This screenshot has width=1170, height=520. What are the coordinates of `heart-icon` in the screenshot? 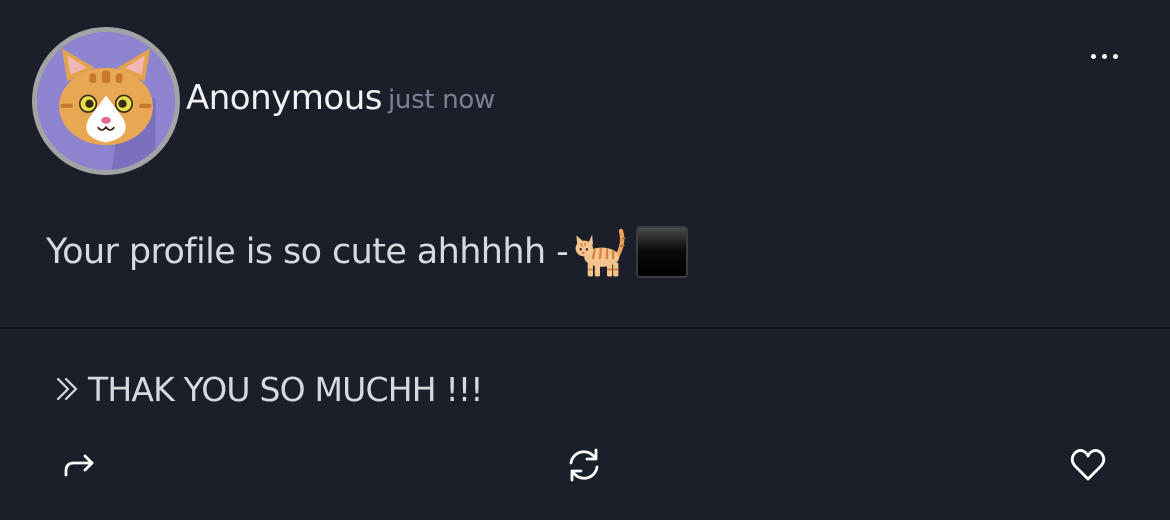 It's located at (1088, 465).